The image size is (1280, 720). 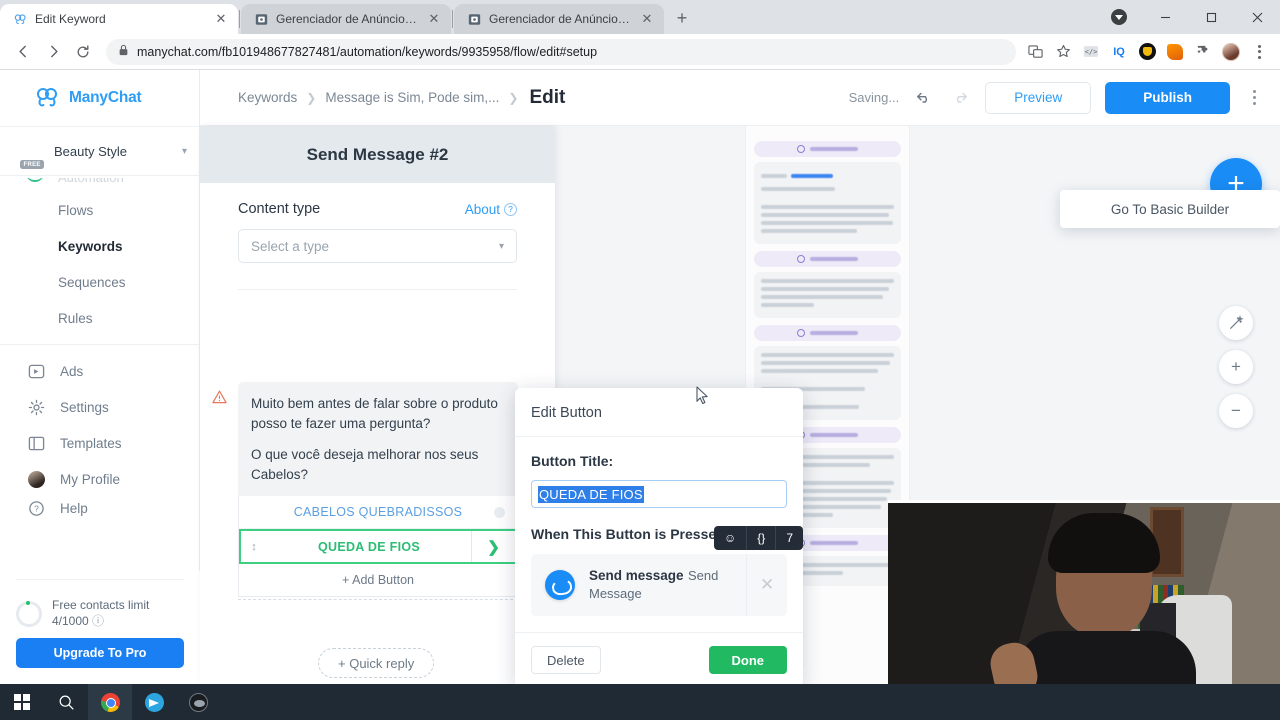 What do you see at coordinates (1236, 323) in the screenshot?
I see `magic-wand-icon` at bounding box center [1236, 323].